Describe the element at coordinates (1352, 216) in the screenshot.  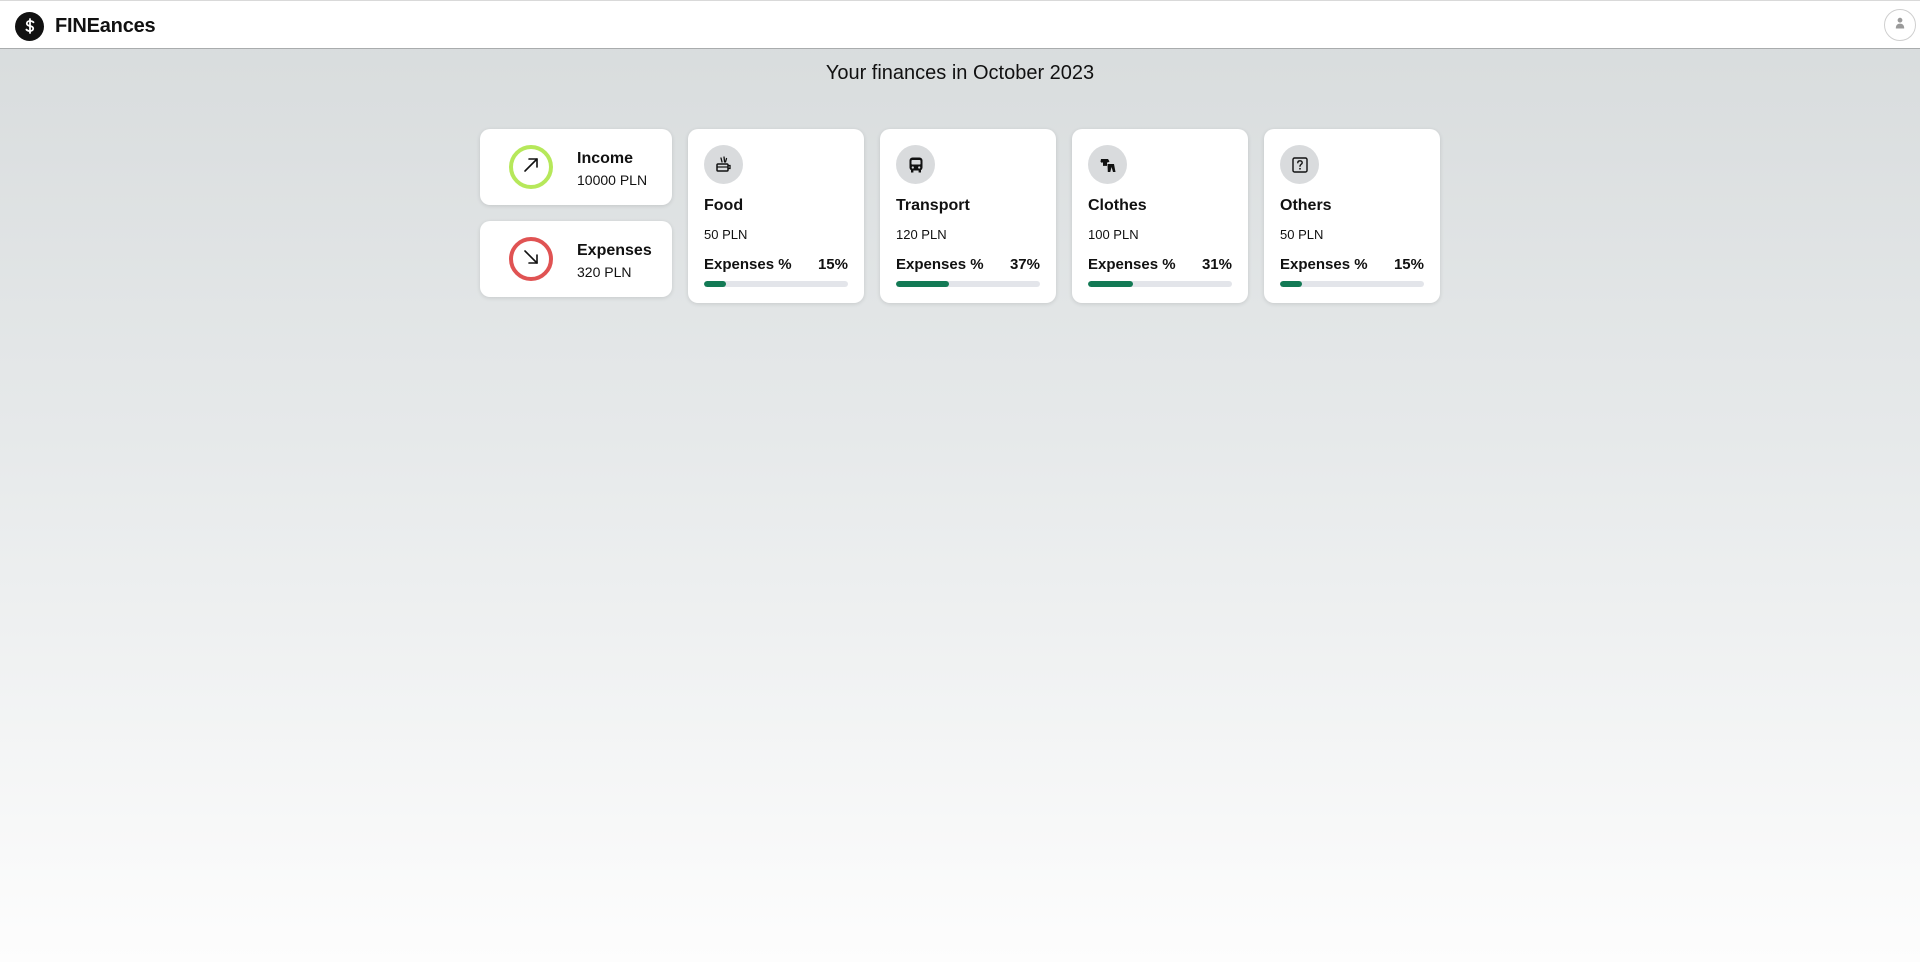
I see `category-card-others: Others 50 PLN Expenses % 15%` at that location.